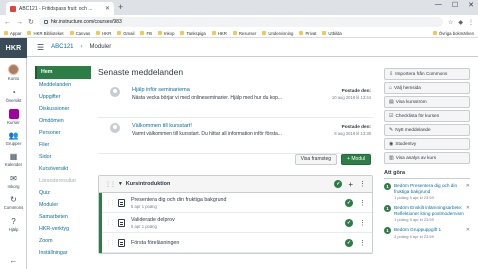 Image resolution: width=478 pixels, height=269 pixels. I want to click on bookmark-icon, so click(182, 33).